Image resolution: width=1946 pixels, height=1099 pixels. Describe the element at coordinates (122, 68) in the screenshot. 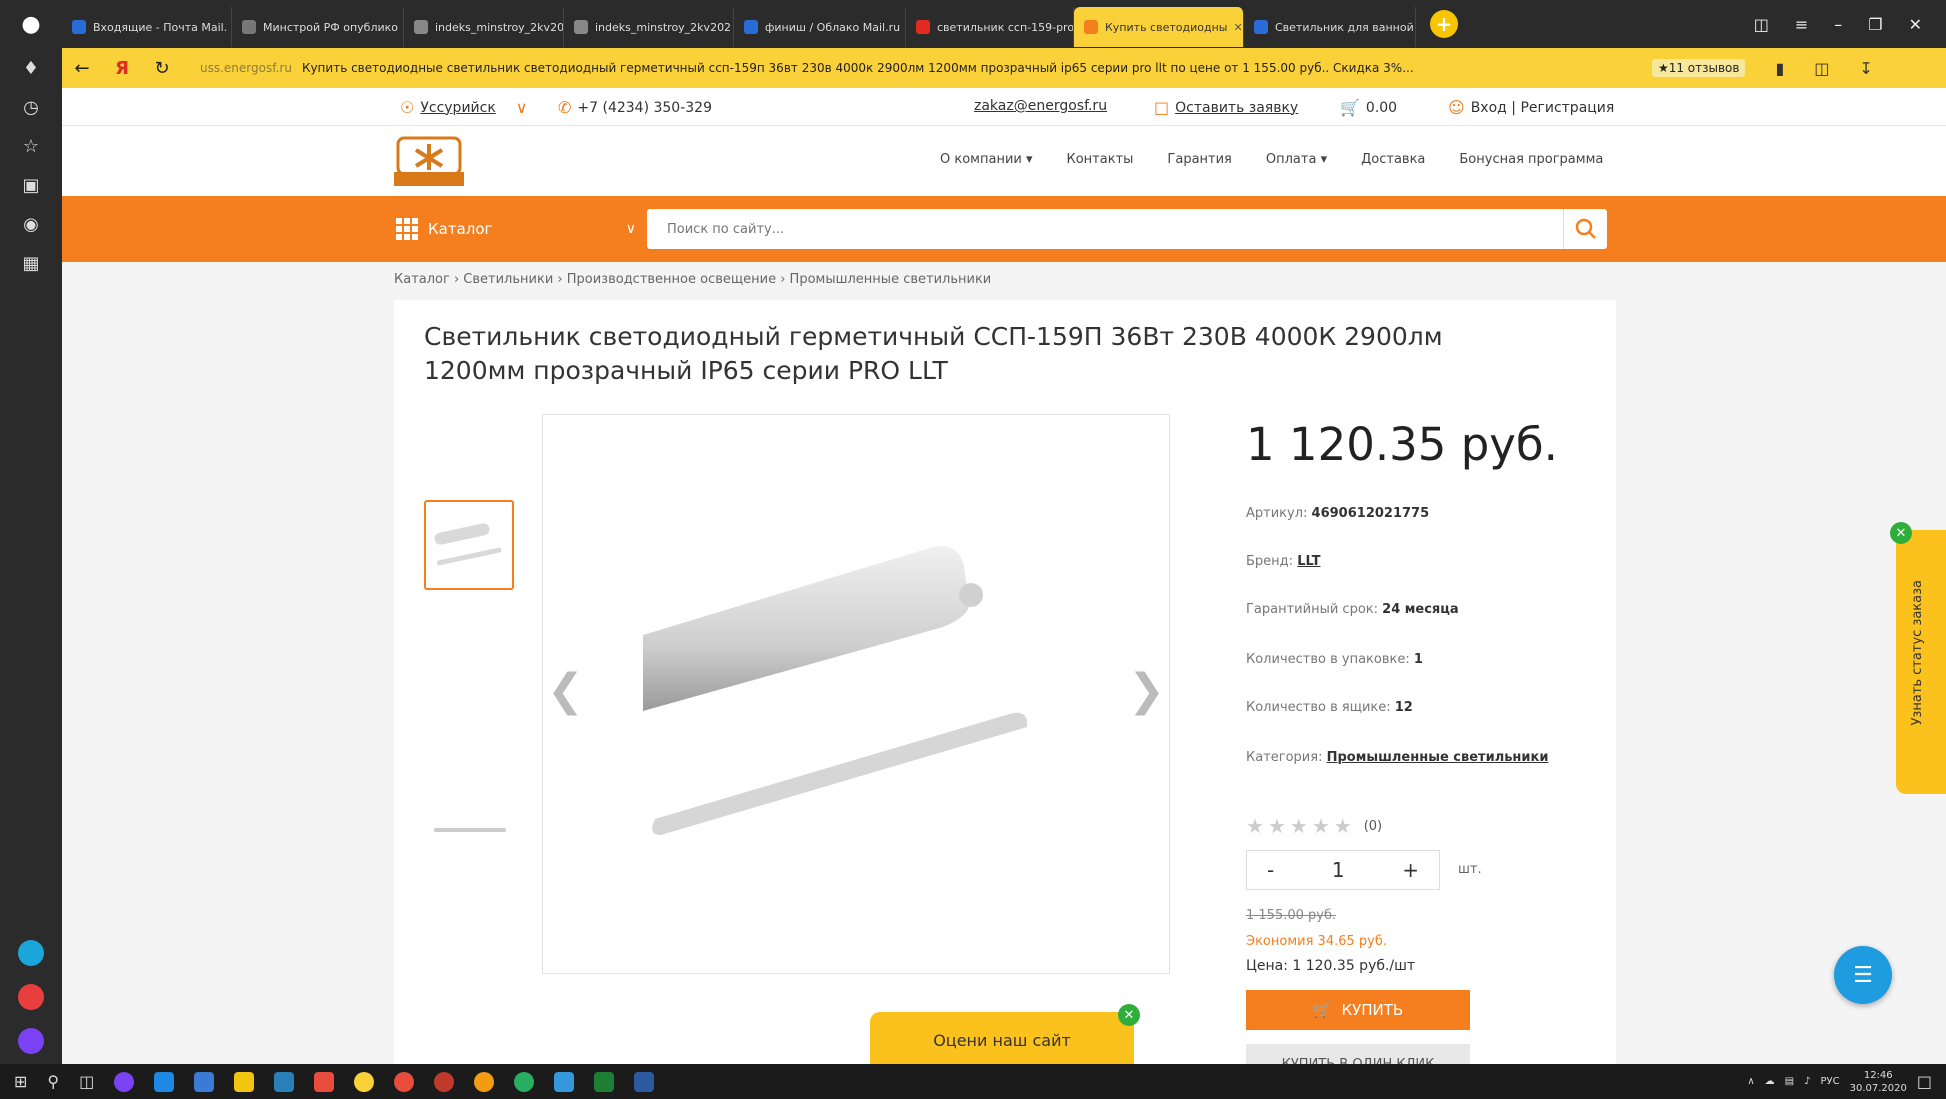

I see `yandex-logo-icon: Я` at that location.